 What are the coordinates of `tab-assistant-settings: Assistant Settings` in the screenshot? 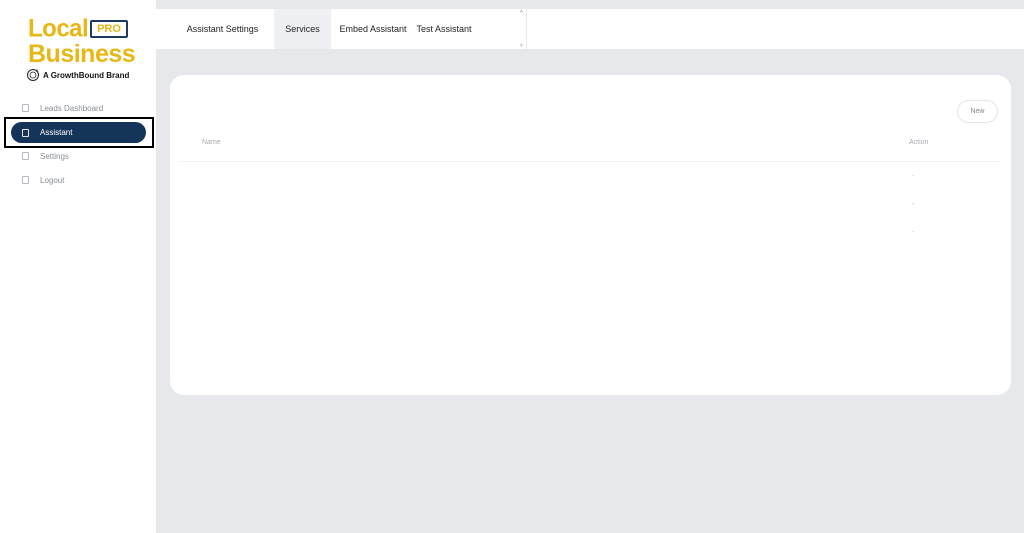 It's located at (222, 29).